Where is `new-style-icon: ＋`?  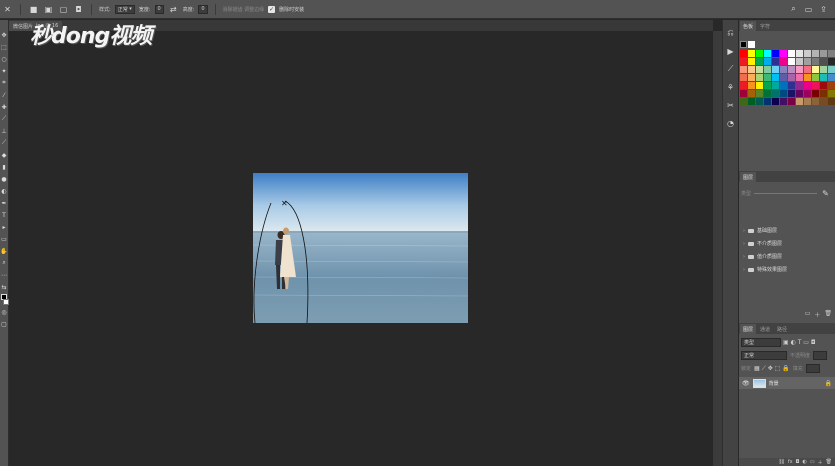 new-style-icon: ＋ is located at coordinates (817, 314).